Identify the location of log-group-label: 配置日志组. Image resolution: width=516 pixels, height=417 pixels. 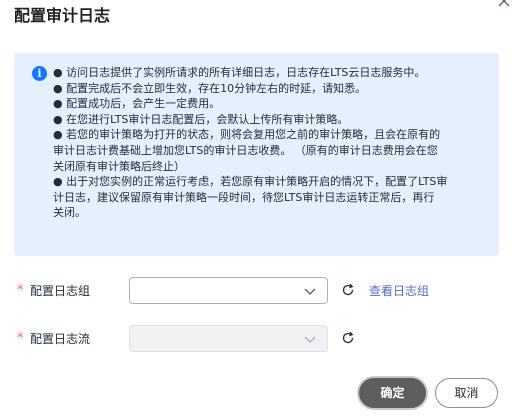
(60, 291).